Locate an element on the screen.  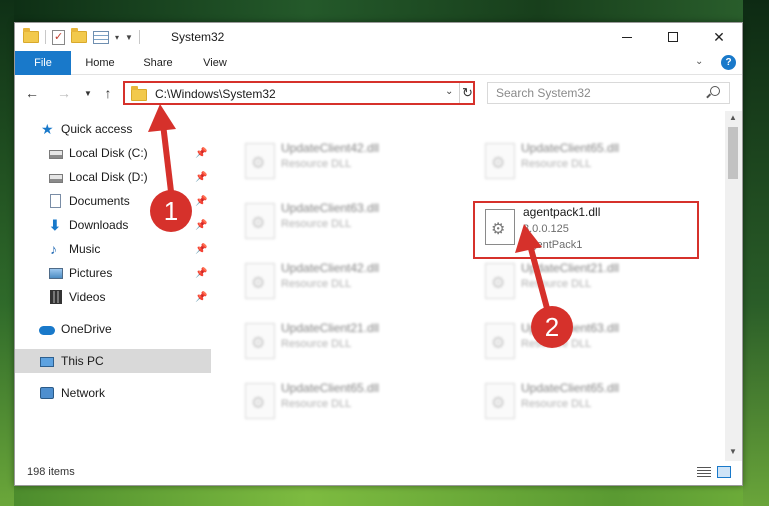
sidebar-item-quick-access: ★ Quick access is located at coordinates (113, 129).